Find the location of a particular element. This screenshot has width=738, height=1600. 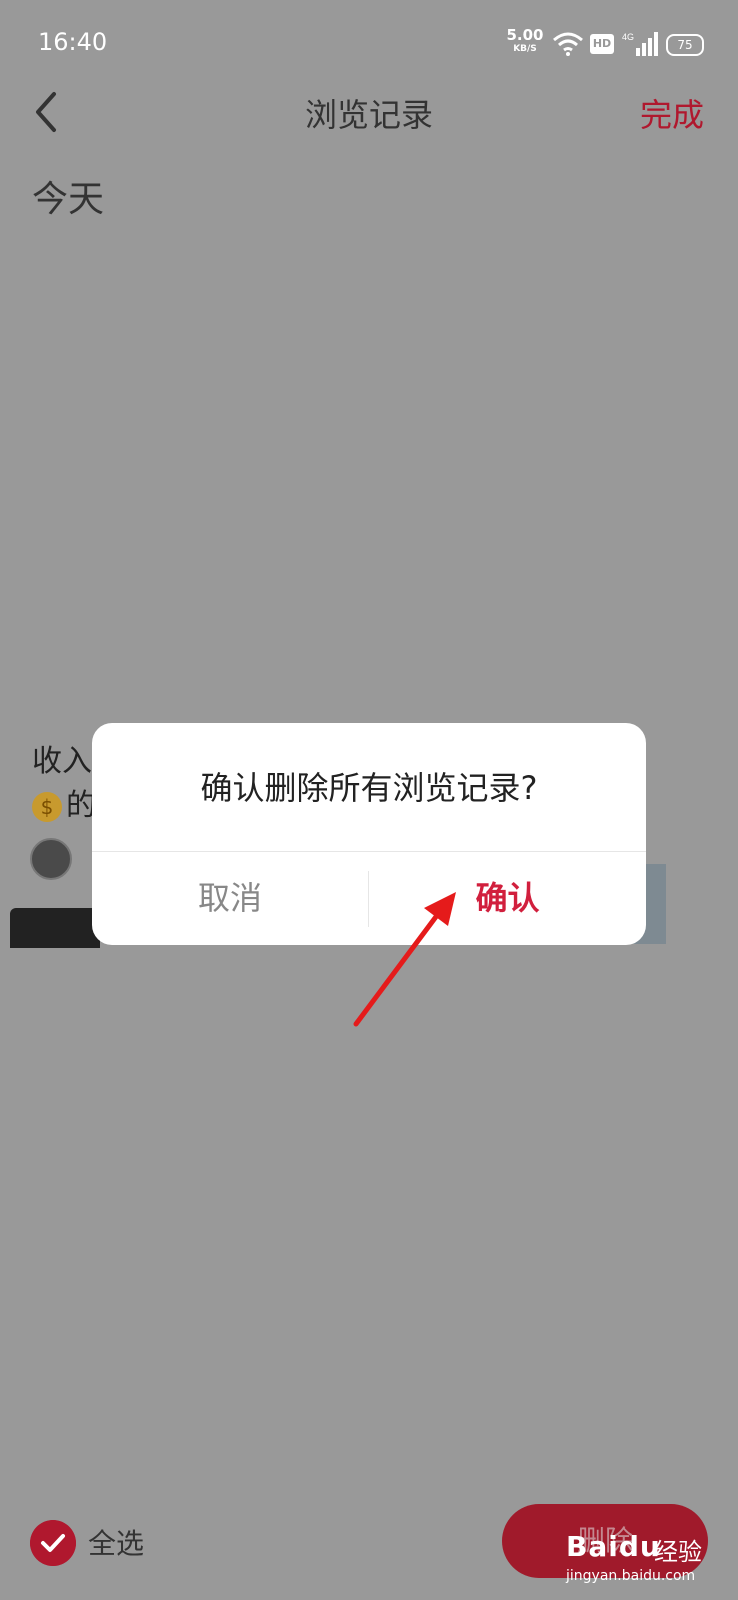

baidu-watermark: Baidu 经验 jingyan.baidu.com is located at coordinates (651, 1560).